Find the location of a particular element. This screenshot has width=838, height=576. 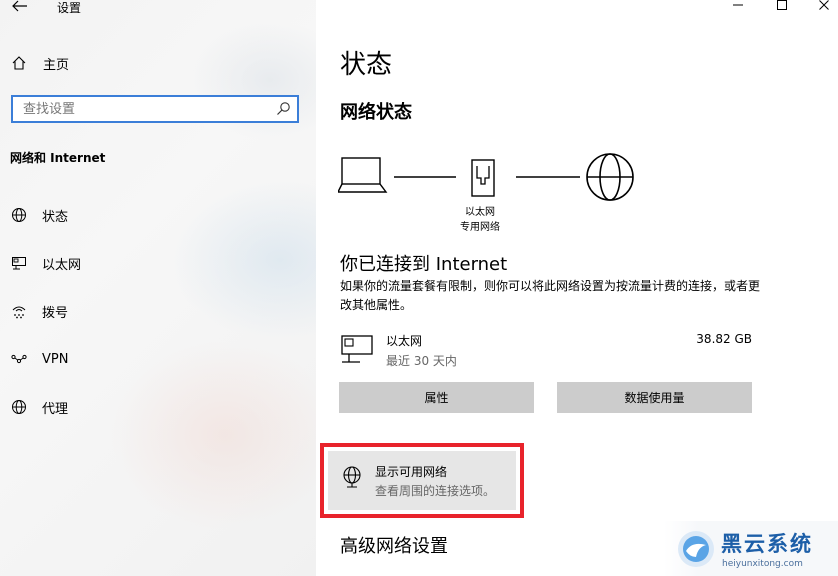

sidebar-item-label: VPN is located at coordinates (55, 359).